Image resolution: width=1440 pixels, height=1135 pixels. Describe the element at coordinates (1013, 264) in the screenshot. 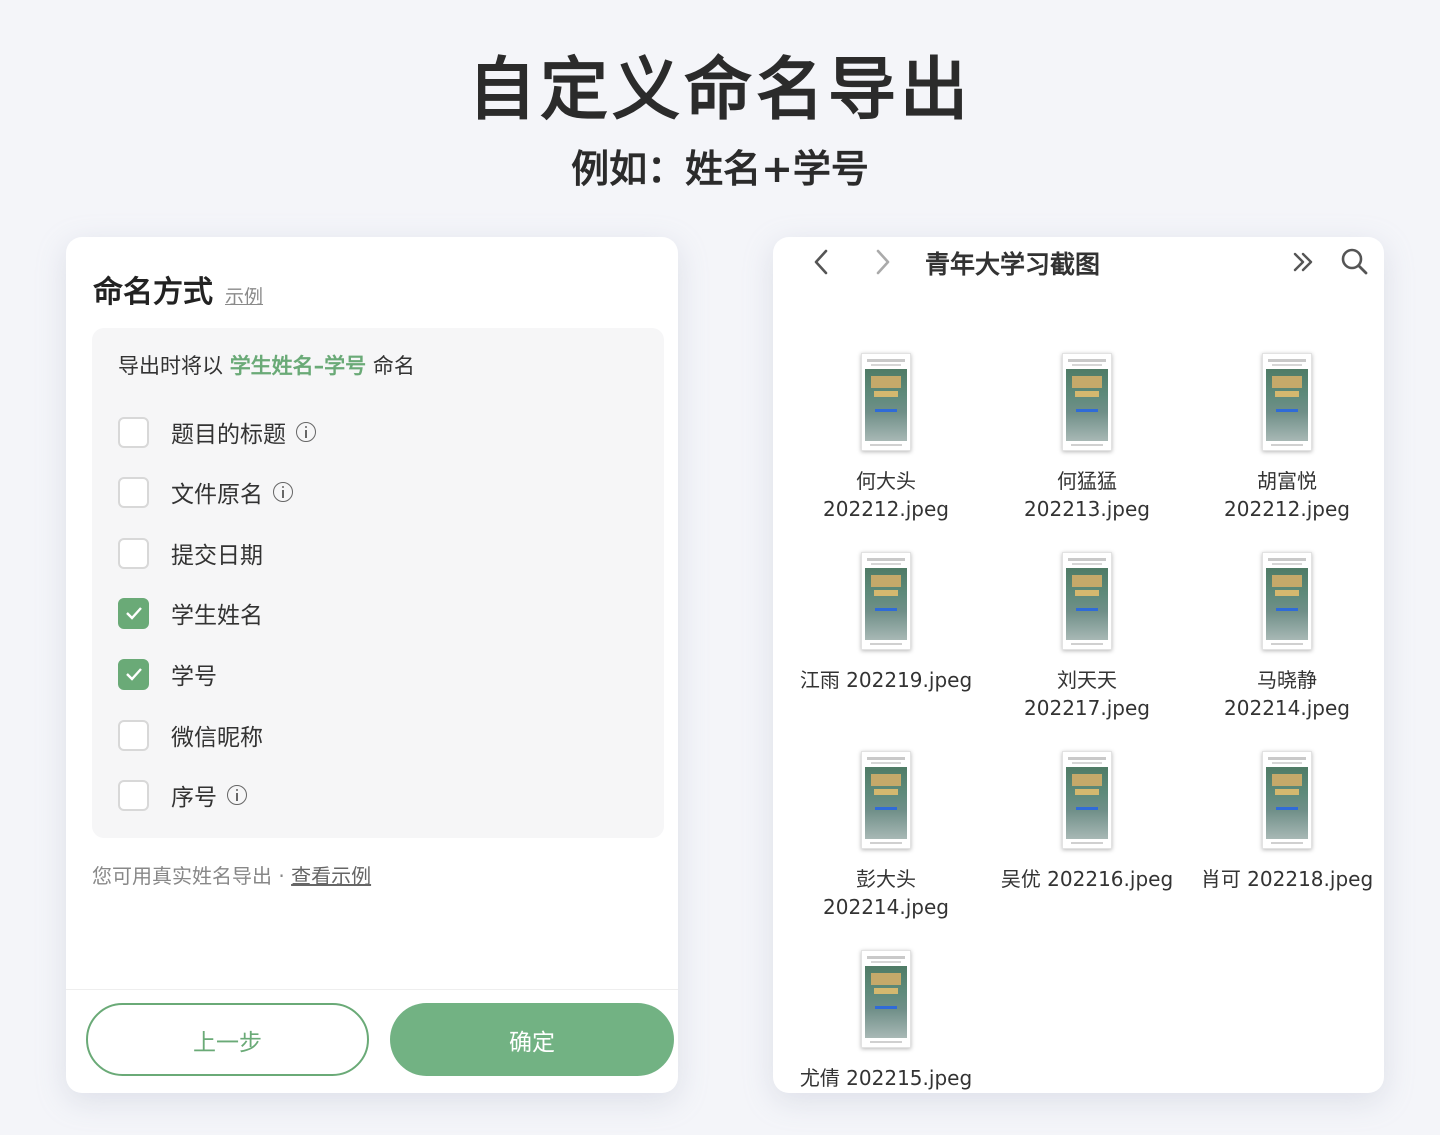

I see `folder-title: 青年大学习截图` at that location.